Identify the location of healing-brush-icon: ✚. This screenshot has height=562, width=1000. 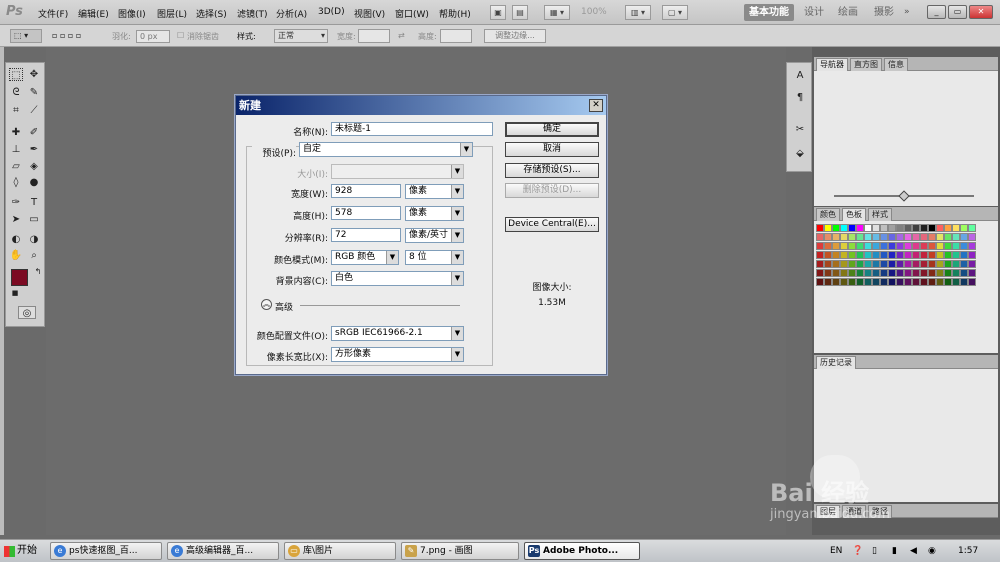
(16, 132).